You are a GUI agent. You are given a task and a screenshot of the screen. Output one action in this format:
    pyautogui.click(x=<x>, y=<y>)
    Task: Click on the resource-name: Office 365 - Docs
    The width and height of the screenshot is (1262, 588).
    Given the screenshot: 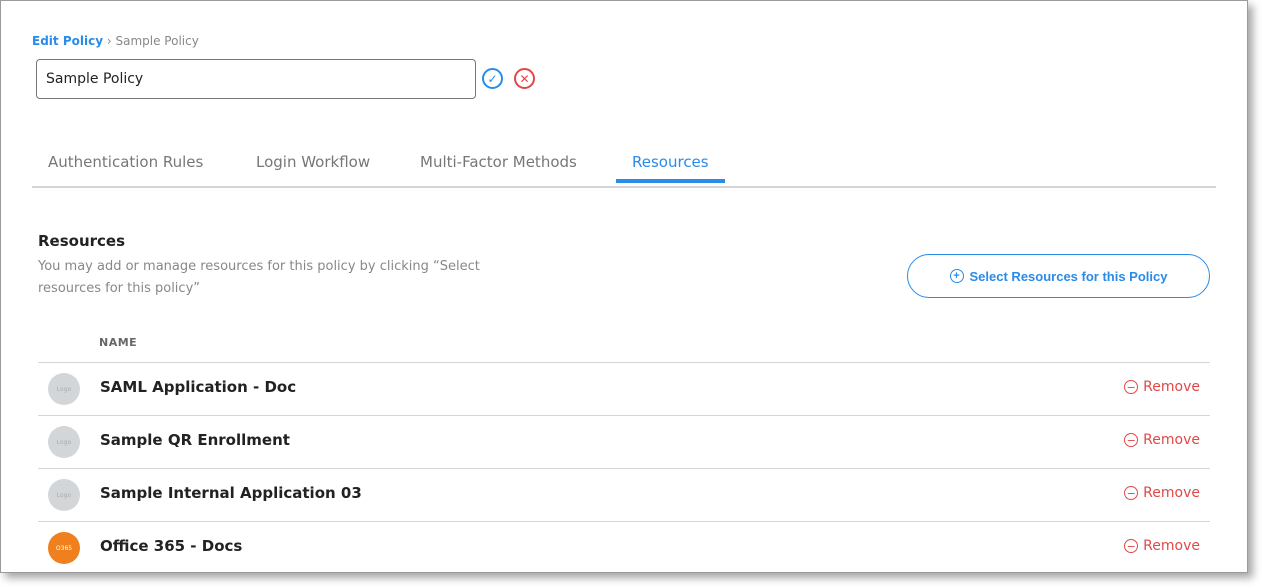 What is the action you would take?
    pyautogui.click(x=171, y=546)
    